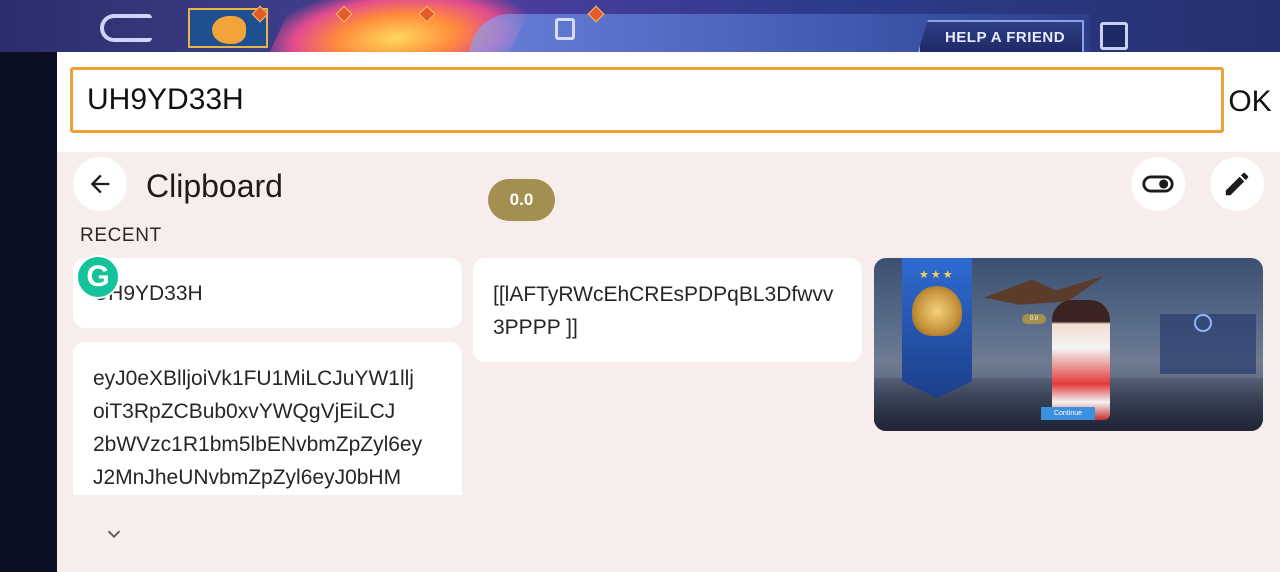  What do you see at coordinates (267, 293) in the screenshot?
I see `clipboard-item: UH9YD33H` at bounding box center [267, 293].